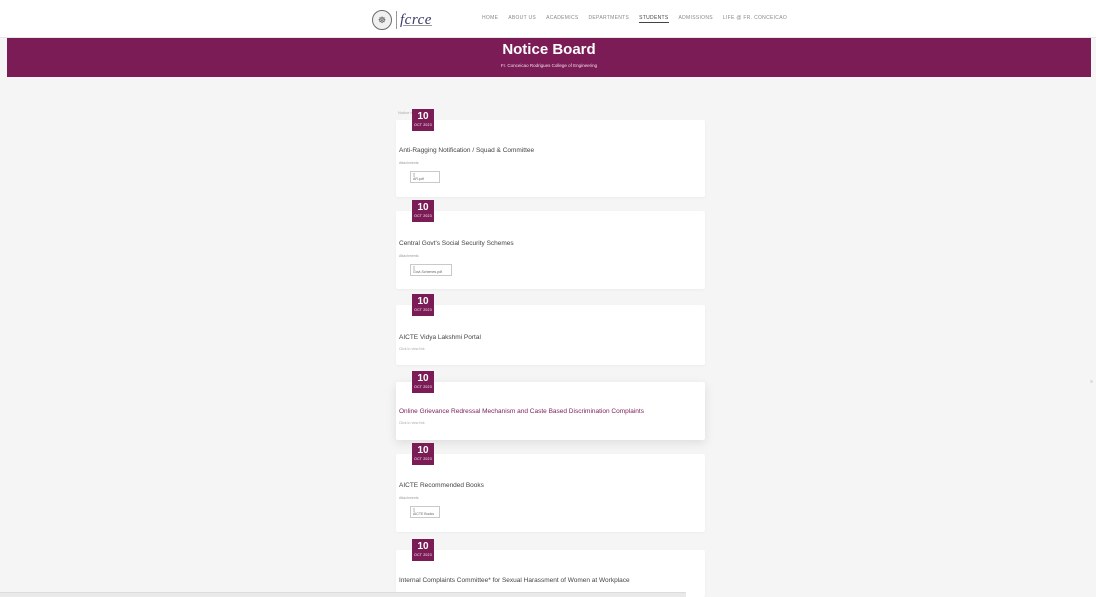 The width and height of the screenshot is (1096, 597). I want to click on attachment-link: ▯ Govt-Schemes.pdf, so click(431, 270).